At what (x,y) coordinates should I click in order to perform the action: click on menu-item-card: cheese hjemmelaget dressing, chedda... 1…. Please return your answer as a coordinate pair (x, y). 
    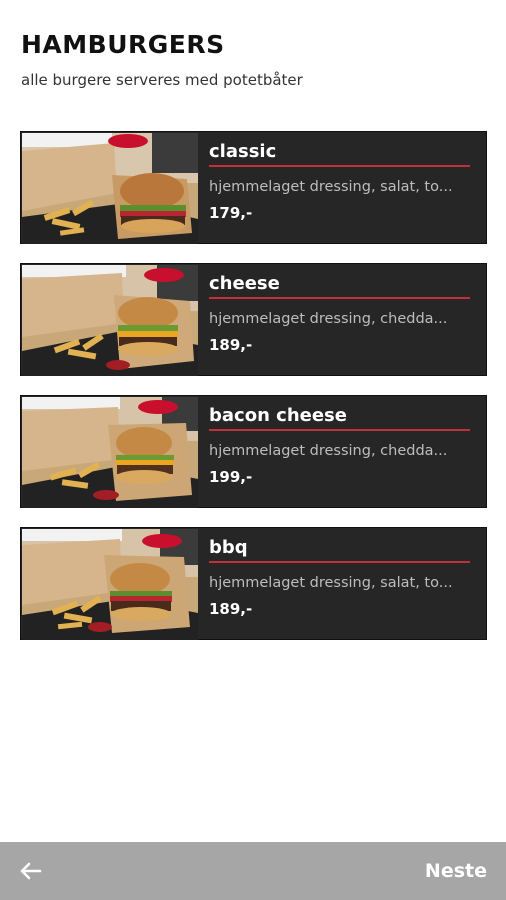
    Looking at the image, I should click on (253, 319).